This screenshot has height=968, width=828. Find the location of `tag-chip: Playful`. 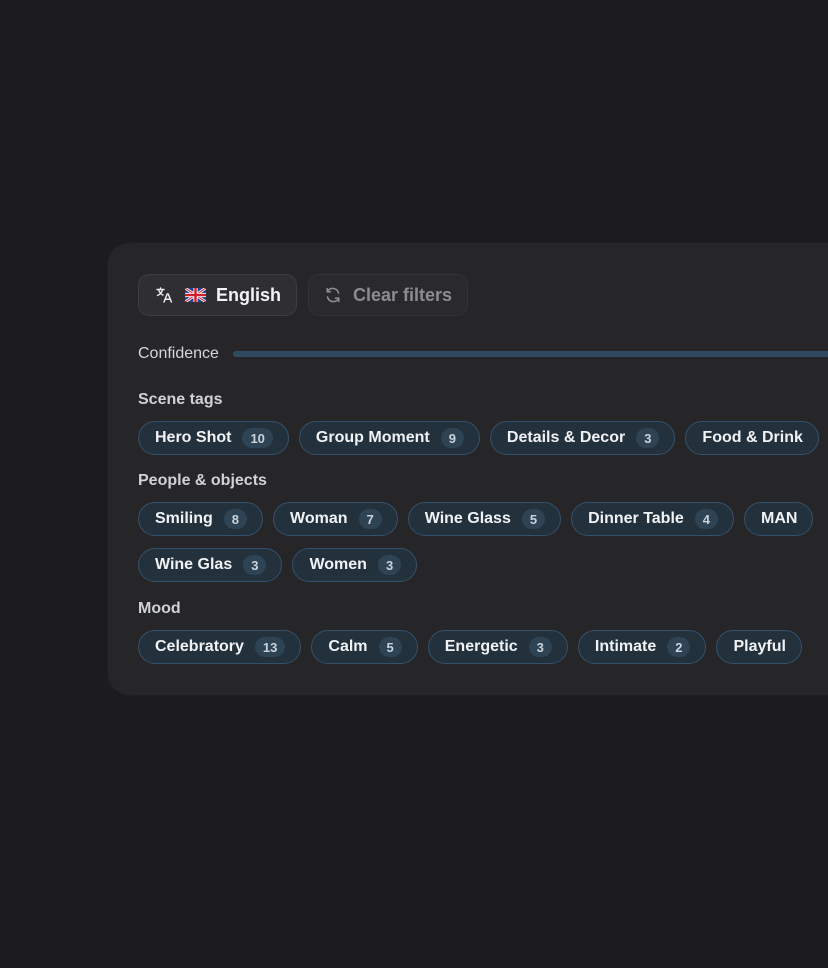

tag-chip: Playful is located at coordinates (759, 647).